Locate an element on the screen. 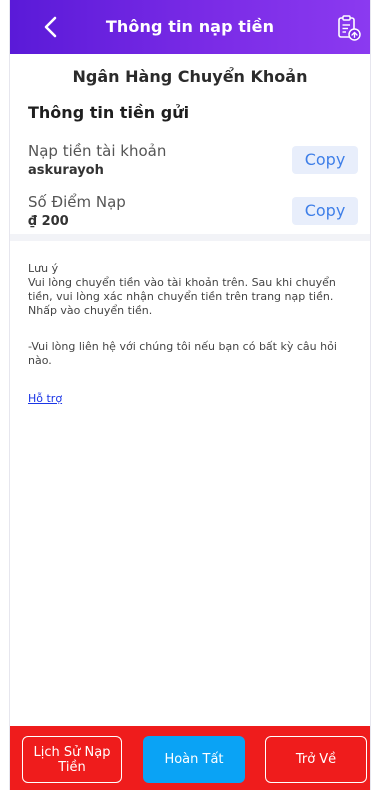  complete-button: Hoàn Tất is located at coordinates (194, 759).